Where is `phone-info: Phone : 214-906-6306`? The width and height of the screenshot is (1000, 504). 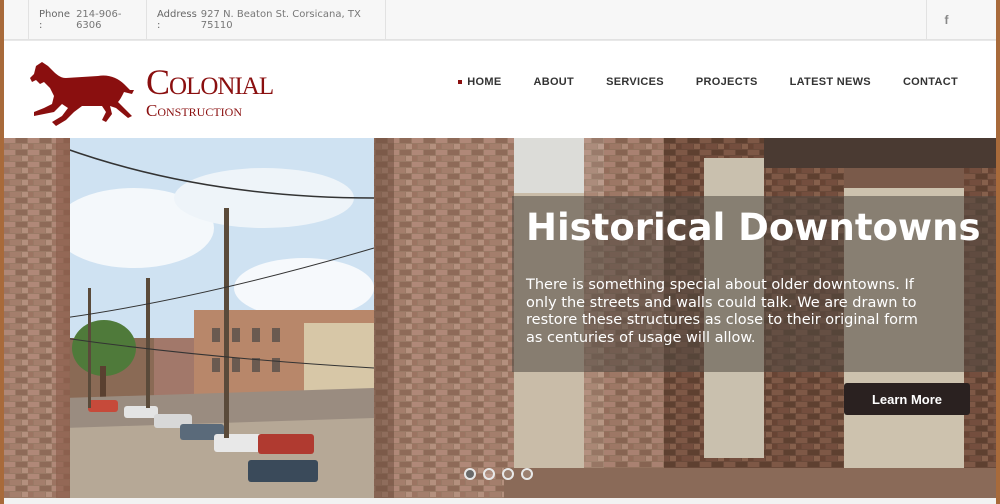
phone-info: Phone : 214-906-6306 is located at coordinates (87, 20).